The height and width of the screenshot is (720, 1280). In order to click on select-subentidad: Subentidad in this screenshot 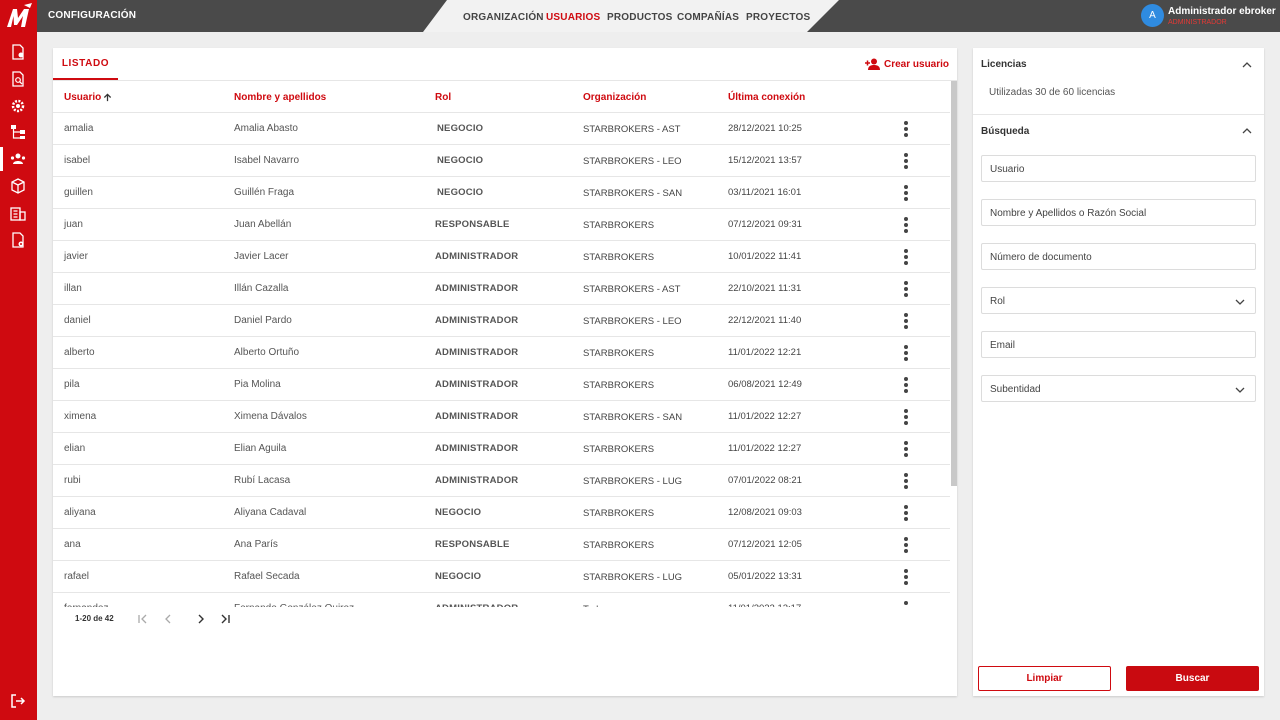, I will do `click(1118, 388)`.